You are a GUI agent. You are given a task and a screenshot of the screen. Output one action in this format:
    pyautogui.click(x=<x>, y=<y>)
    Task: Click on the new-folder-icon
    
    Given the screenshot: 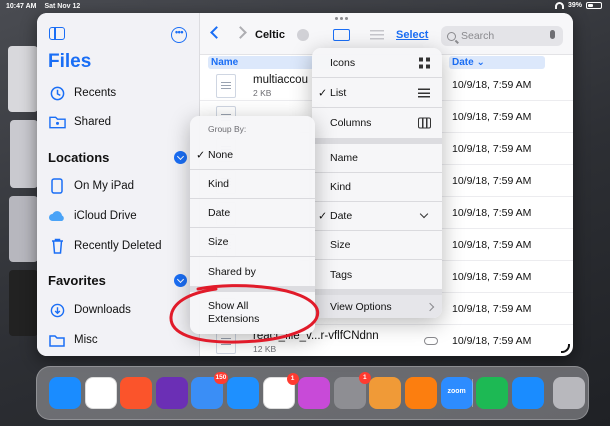 What is the action you would take?
    pyautogui.click(x=341, y=35)
    